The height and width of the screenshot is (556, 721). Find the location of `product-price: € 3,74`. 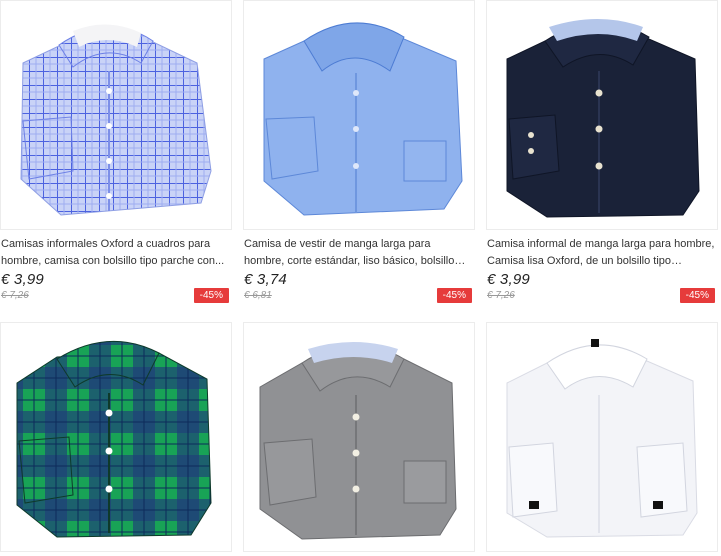

product-price: € 3,74 is located at coordinates (265, 279).